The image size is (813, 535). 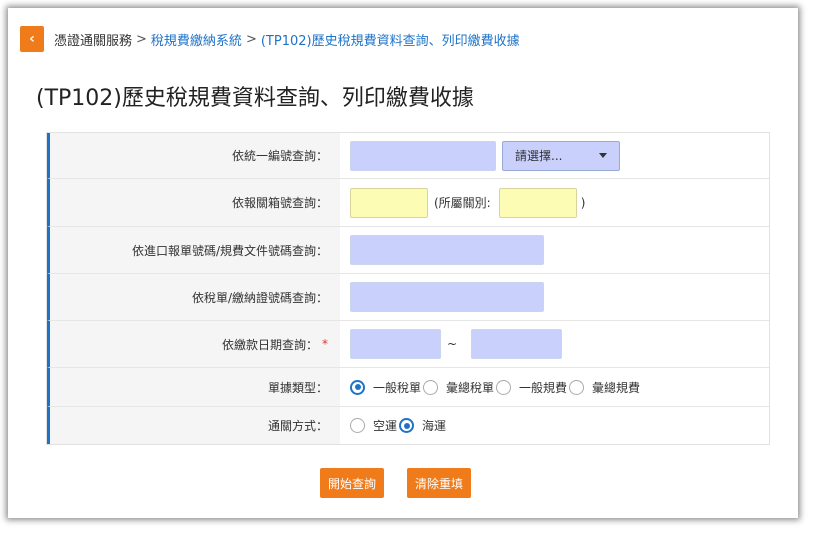 I want to click on required-marker: *, so click(x=325, y=344).